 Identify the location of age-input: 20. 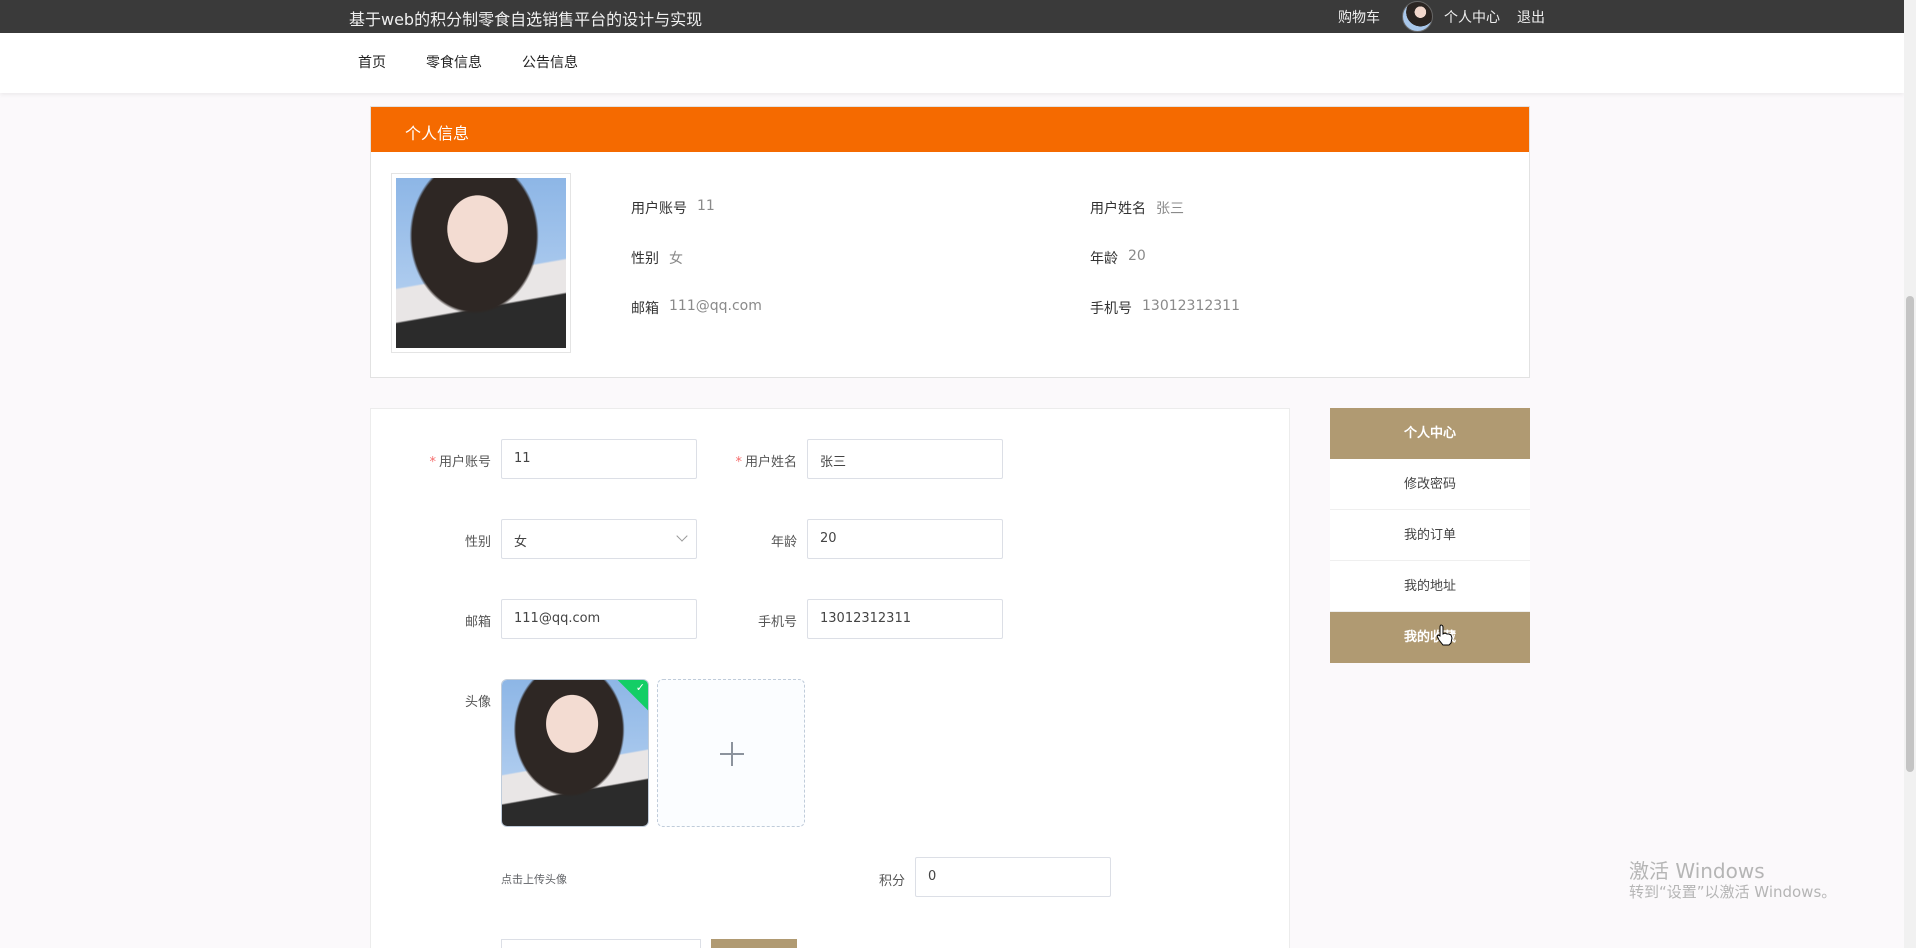
(905, 539).